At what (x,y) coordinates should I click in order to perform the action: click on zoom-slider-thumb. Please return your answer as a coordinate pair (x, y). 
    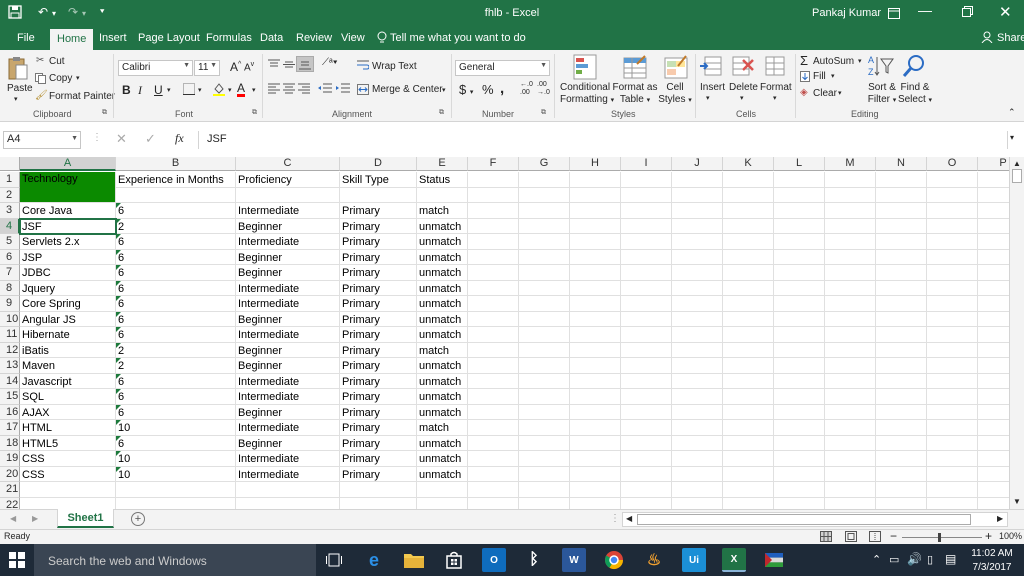
    Looking at the image, I should click on (939, 537).